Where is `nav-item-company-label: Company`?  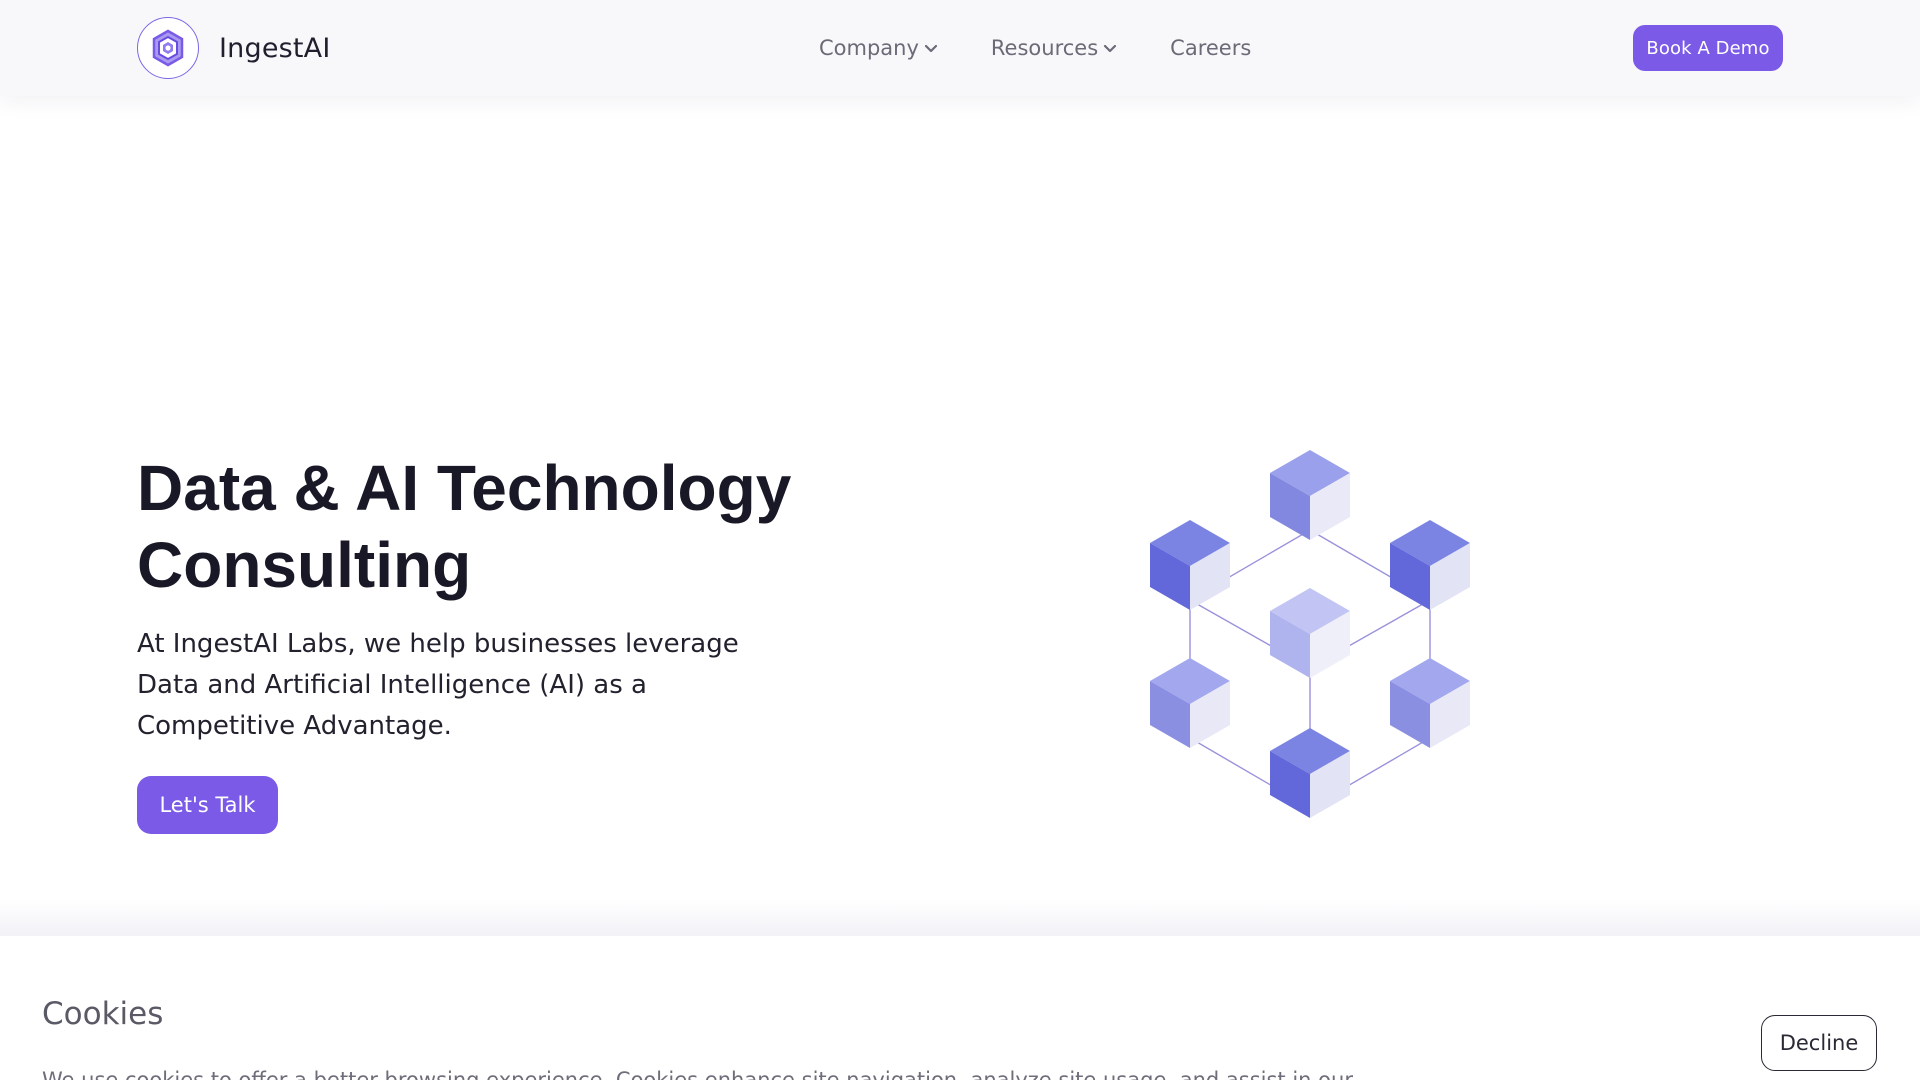
nav-item-company-label: Company is located at coordinates (869, 48).